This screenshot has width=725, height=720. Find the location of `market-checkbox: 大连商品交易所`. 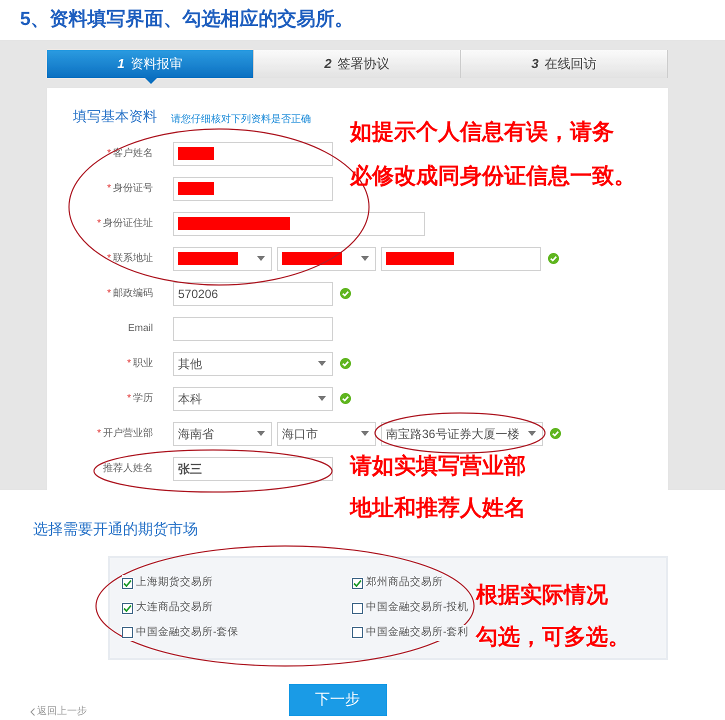

market-checkbox: 大连商品交易所 is located at coordinates (167, 608).